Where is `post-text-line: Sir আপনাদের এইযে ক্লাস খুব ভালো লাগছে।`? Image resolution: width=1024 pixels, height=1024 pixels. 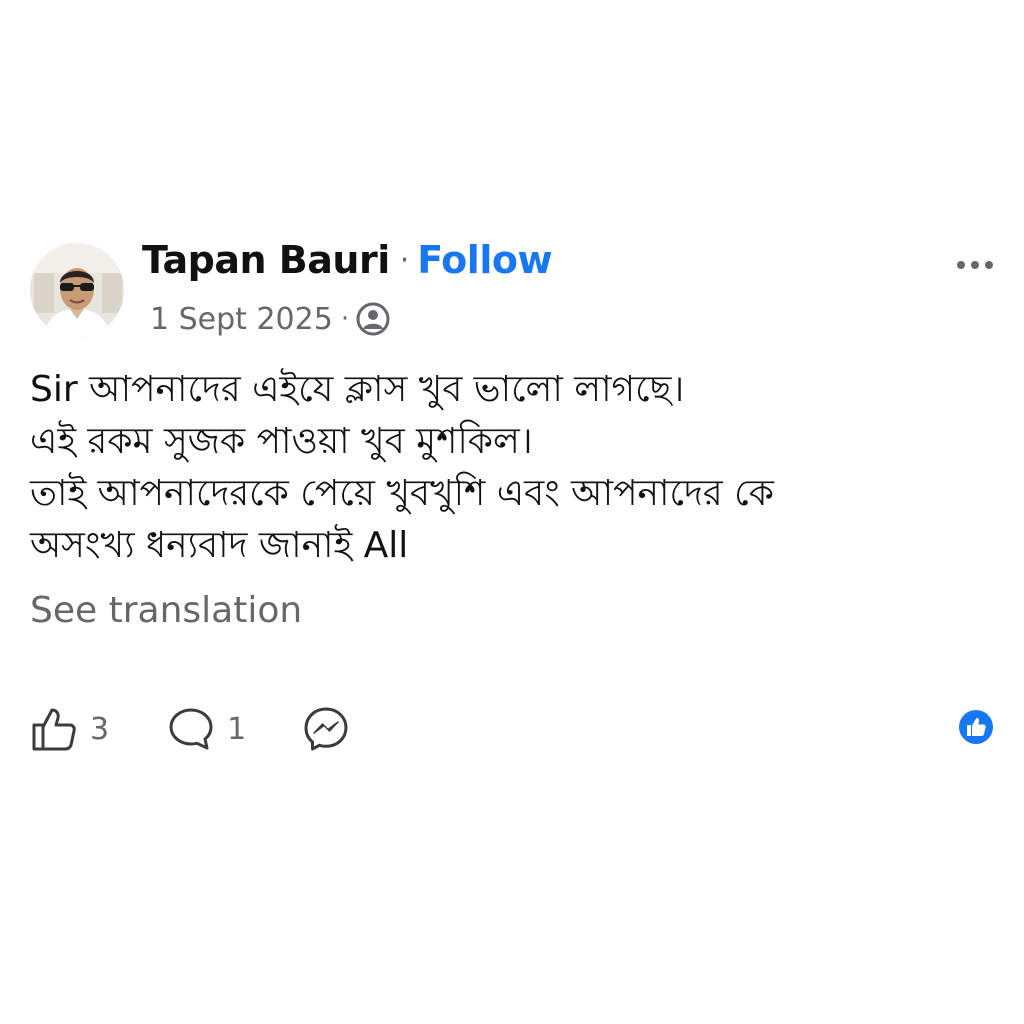
post-text-line: Sir আপনাদের এইযে ক্লাস খুব ভালো লাগছে। is located at coordinates (357, 389).